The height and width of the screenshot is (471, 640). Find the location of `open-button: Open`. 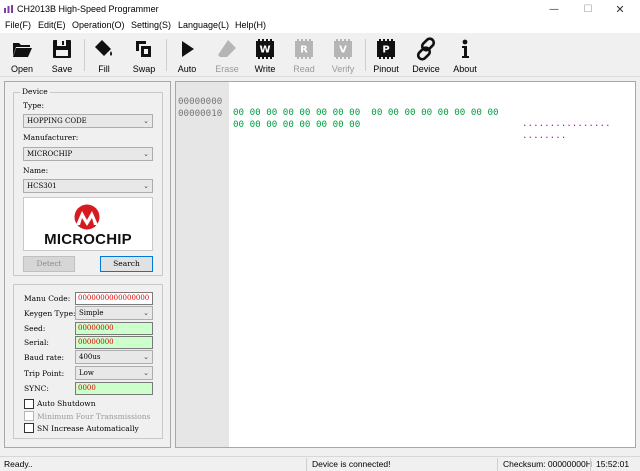

open-button: Open is located at coordinates (22, 55).